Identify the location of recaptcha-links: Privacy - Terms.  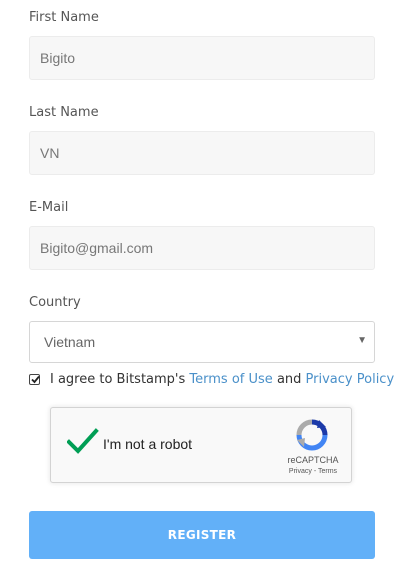
(313, 471).